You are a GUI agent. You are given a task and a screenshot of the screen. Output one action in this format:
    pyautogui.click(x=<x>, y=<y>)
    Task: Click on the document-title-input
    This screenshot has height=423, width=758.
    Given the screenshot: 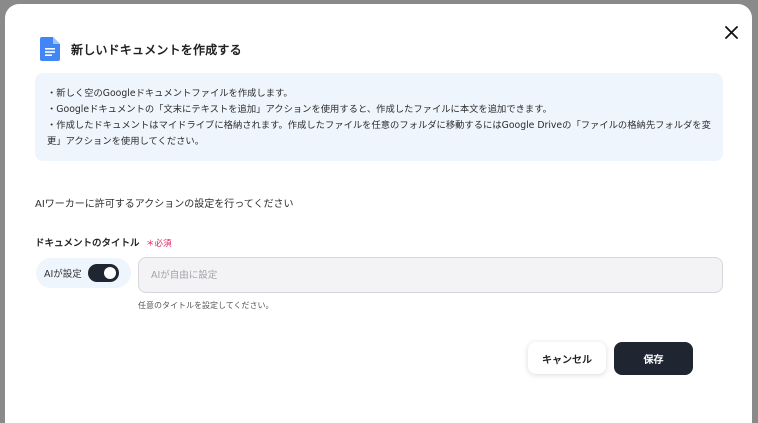 What is the action you would take?
    pyautogui.click(x=430, y=275)
    